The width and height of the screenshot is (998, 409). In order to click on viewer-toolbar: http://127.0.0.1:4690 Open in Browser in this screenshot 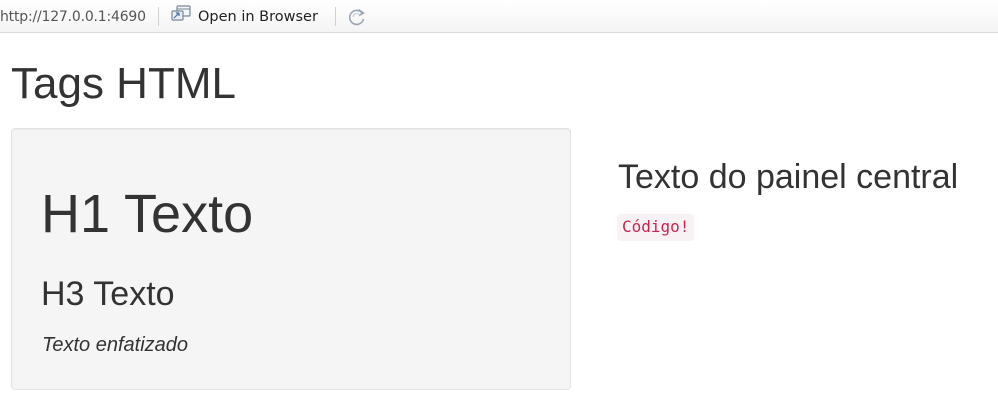, I will do `click(499, 16)`.